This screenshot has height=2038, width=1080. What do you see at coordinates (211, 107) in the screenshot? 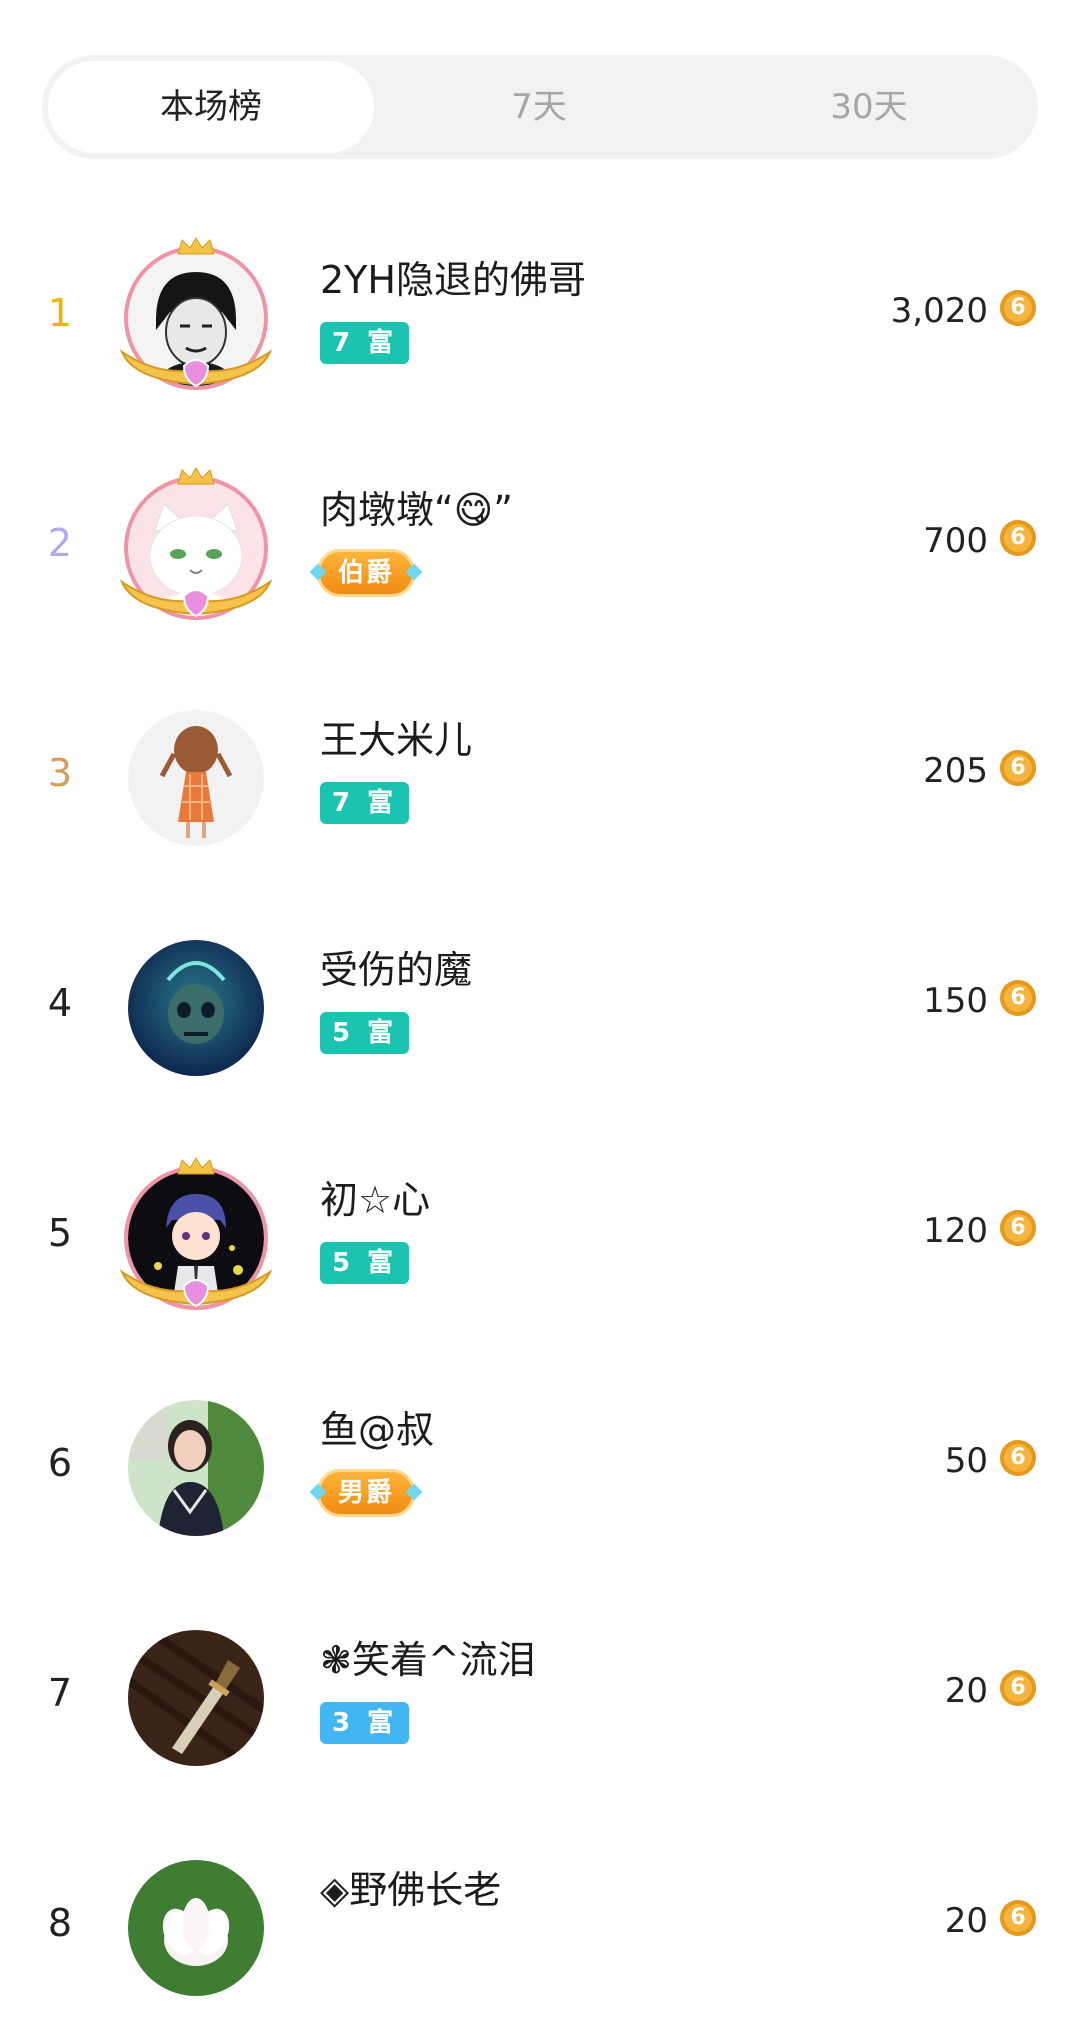
I see `tab-this-session: 本场榜` at bounding box center [211, 107].